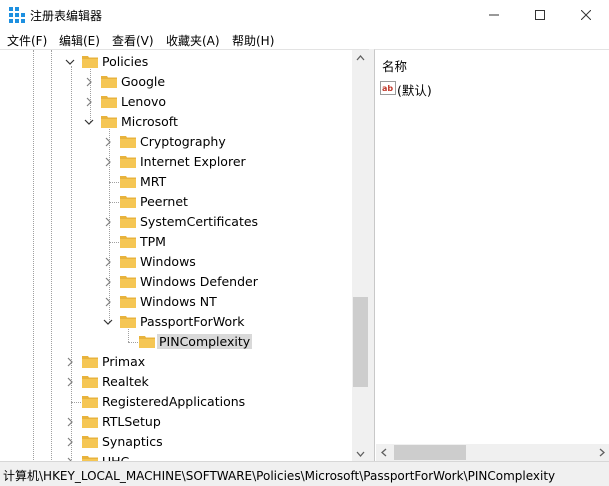 Image resolution: width=609 pixels, height=486 pixels. Describe the element at coordinates (414, 90) in the screenshot. I see `value-name: (默认)` at that location.